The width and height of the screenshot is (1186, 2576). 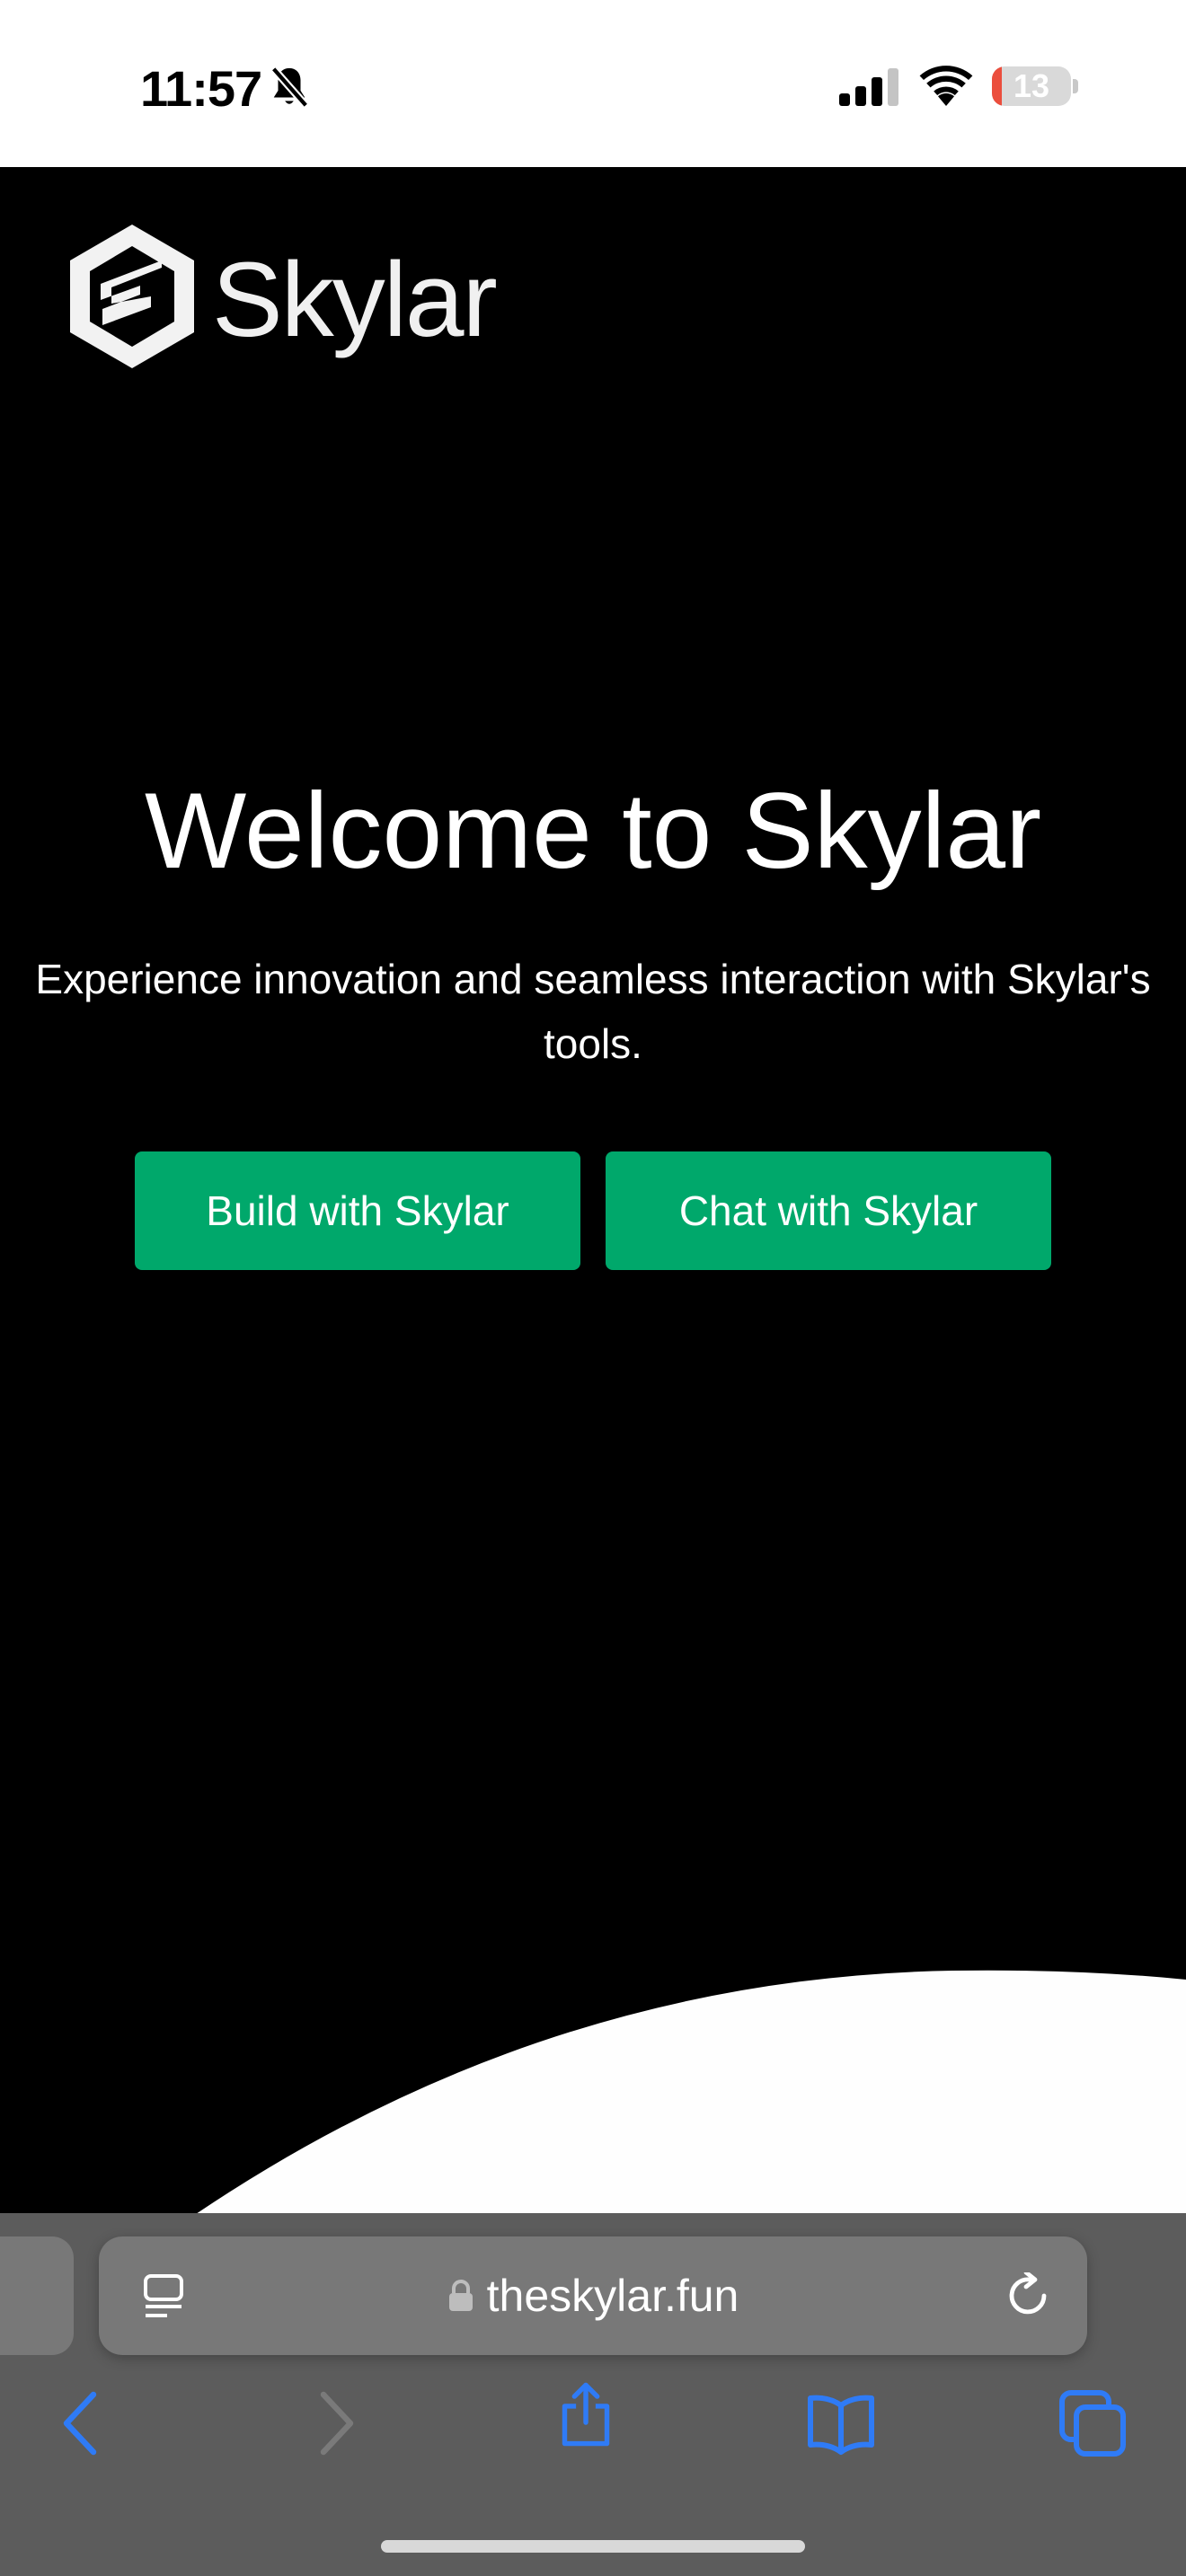 I want to click on battery-level: 13, so click(x=1031, y=85).